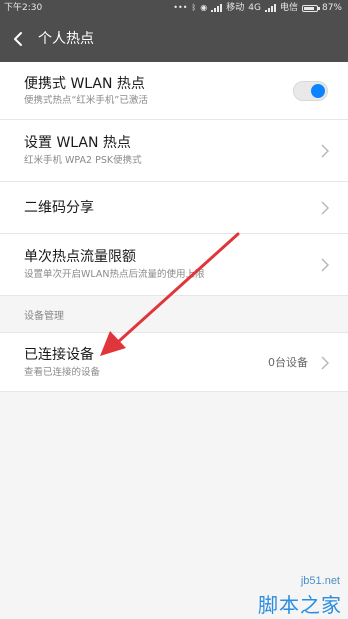 This screenshot has width=348, height=619. I want to click on more-dots-icon: •••, so click(180, 7).